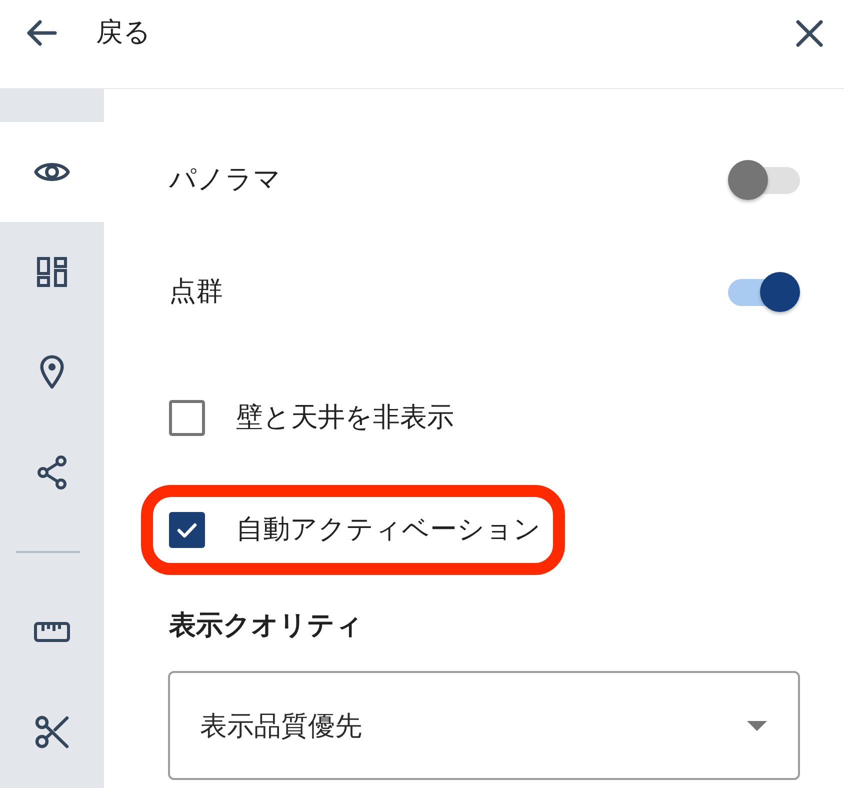 Image resolution: width=844 pixels, height=788 pixels. What do you see at coordinates (345, 418) in the screenshot?
I see `checkbox-label: 壁と天井を非表示` at bounding box center [345, 418].